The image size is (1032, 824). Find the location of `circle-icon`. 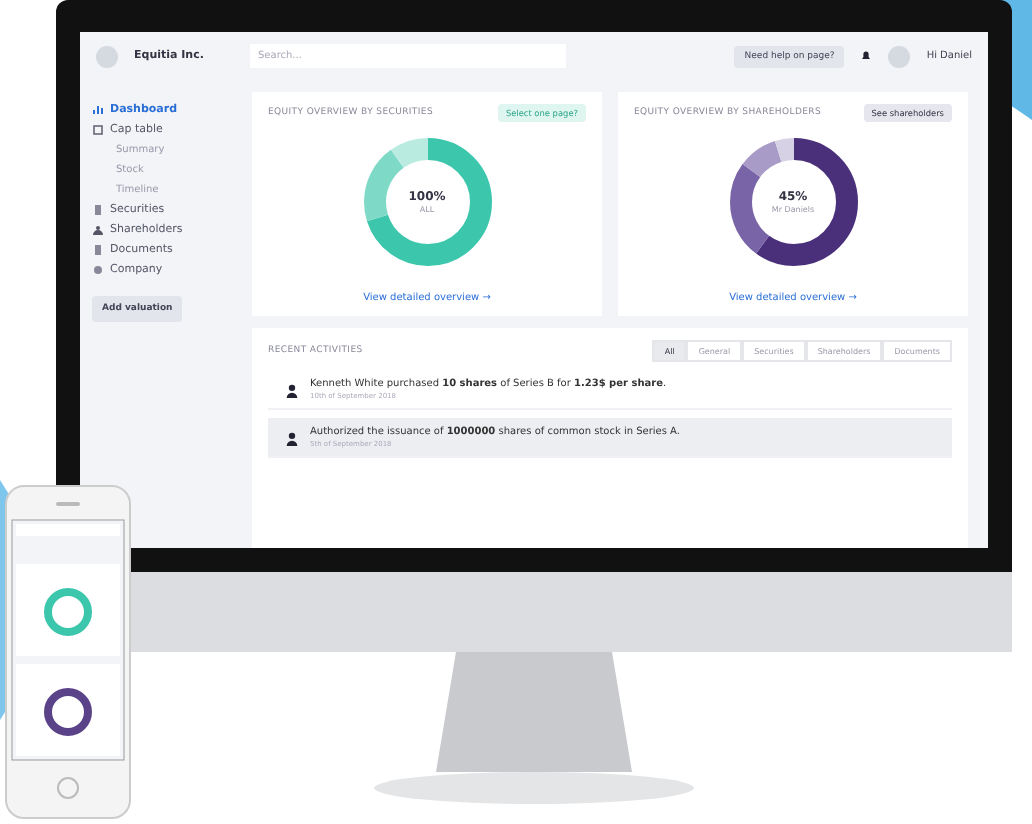

circle-icon is located at coordinates (98, 270).